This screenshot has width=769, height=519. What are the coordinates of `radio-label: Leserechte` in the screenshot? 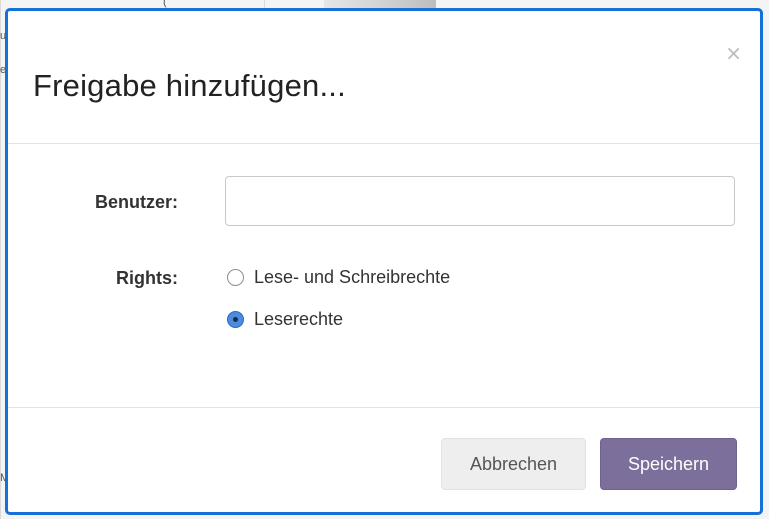 It's located at (299, 319).